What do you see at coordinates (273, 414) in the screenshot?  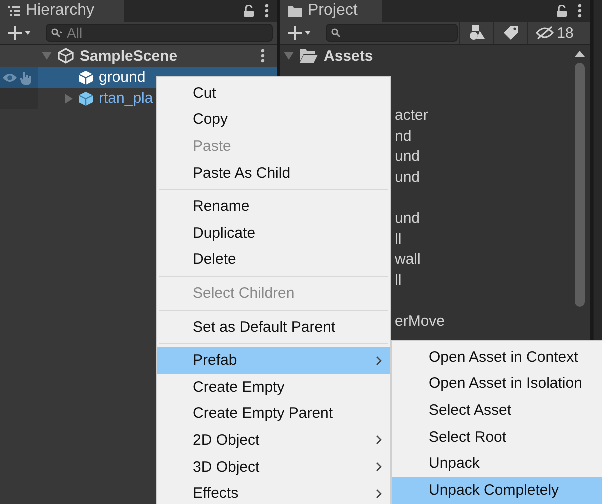 I see `menu-item: Create Empty Parent` at bounding box center [273, 414].